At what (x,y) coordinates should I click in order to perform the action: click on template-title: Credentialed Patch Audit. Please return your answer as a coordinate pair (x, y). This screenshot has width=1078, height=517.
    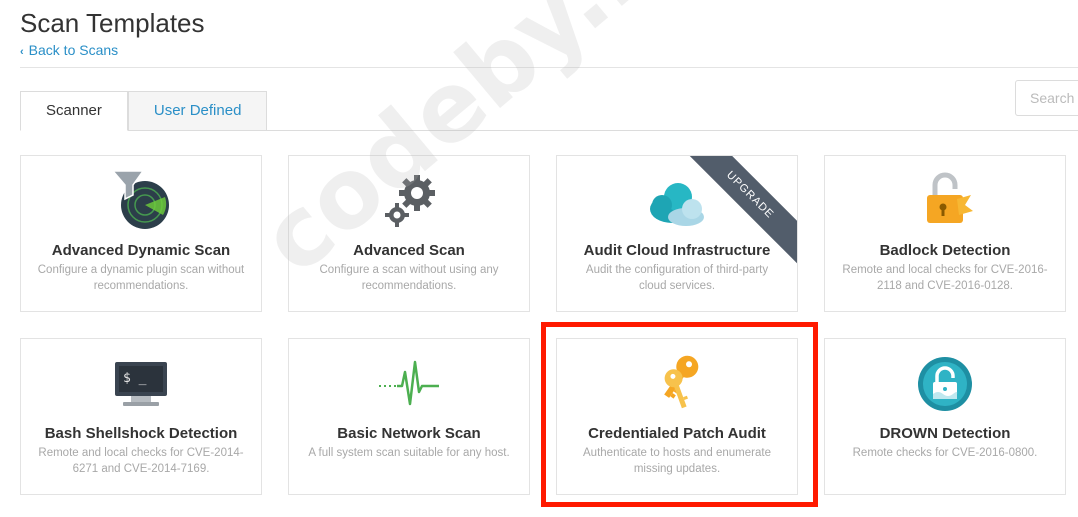
    Looking at the image, I should click on (677, 433).